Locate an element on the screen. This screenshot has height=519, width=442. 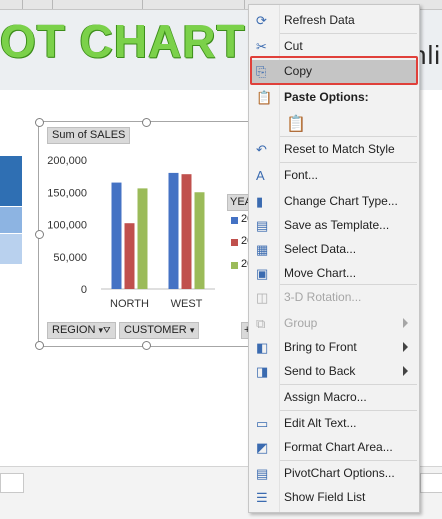
x-category-label: WEST is located at coordinates (187, 304).